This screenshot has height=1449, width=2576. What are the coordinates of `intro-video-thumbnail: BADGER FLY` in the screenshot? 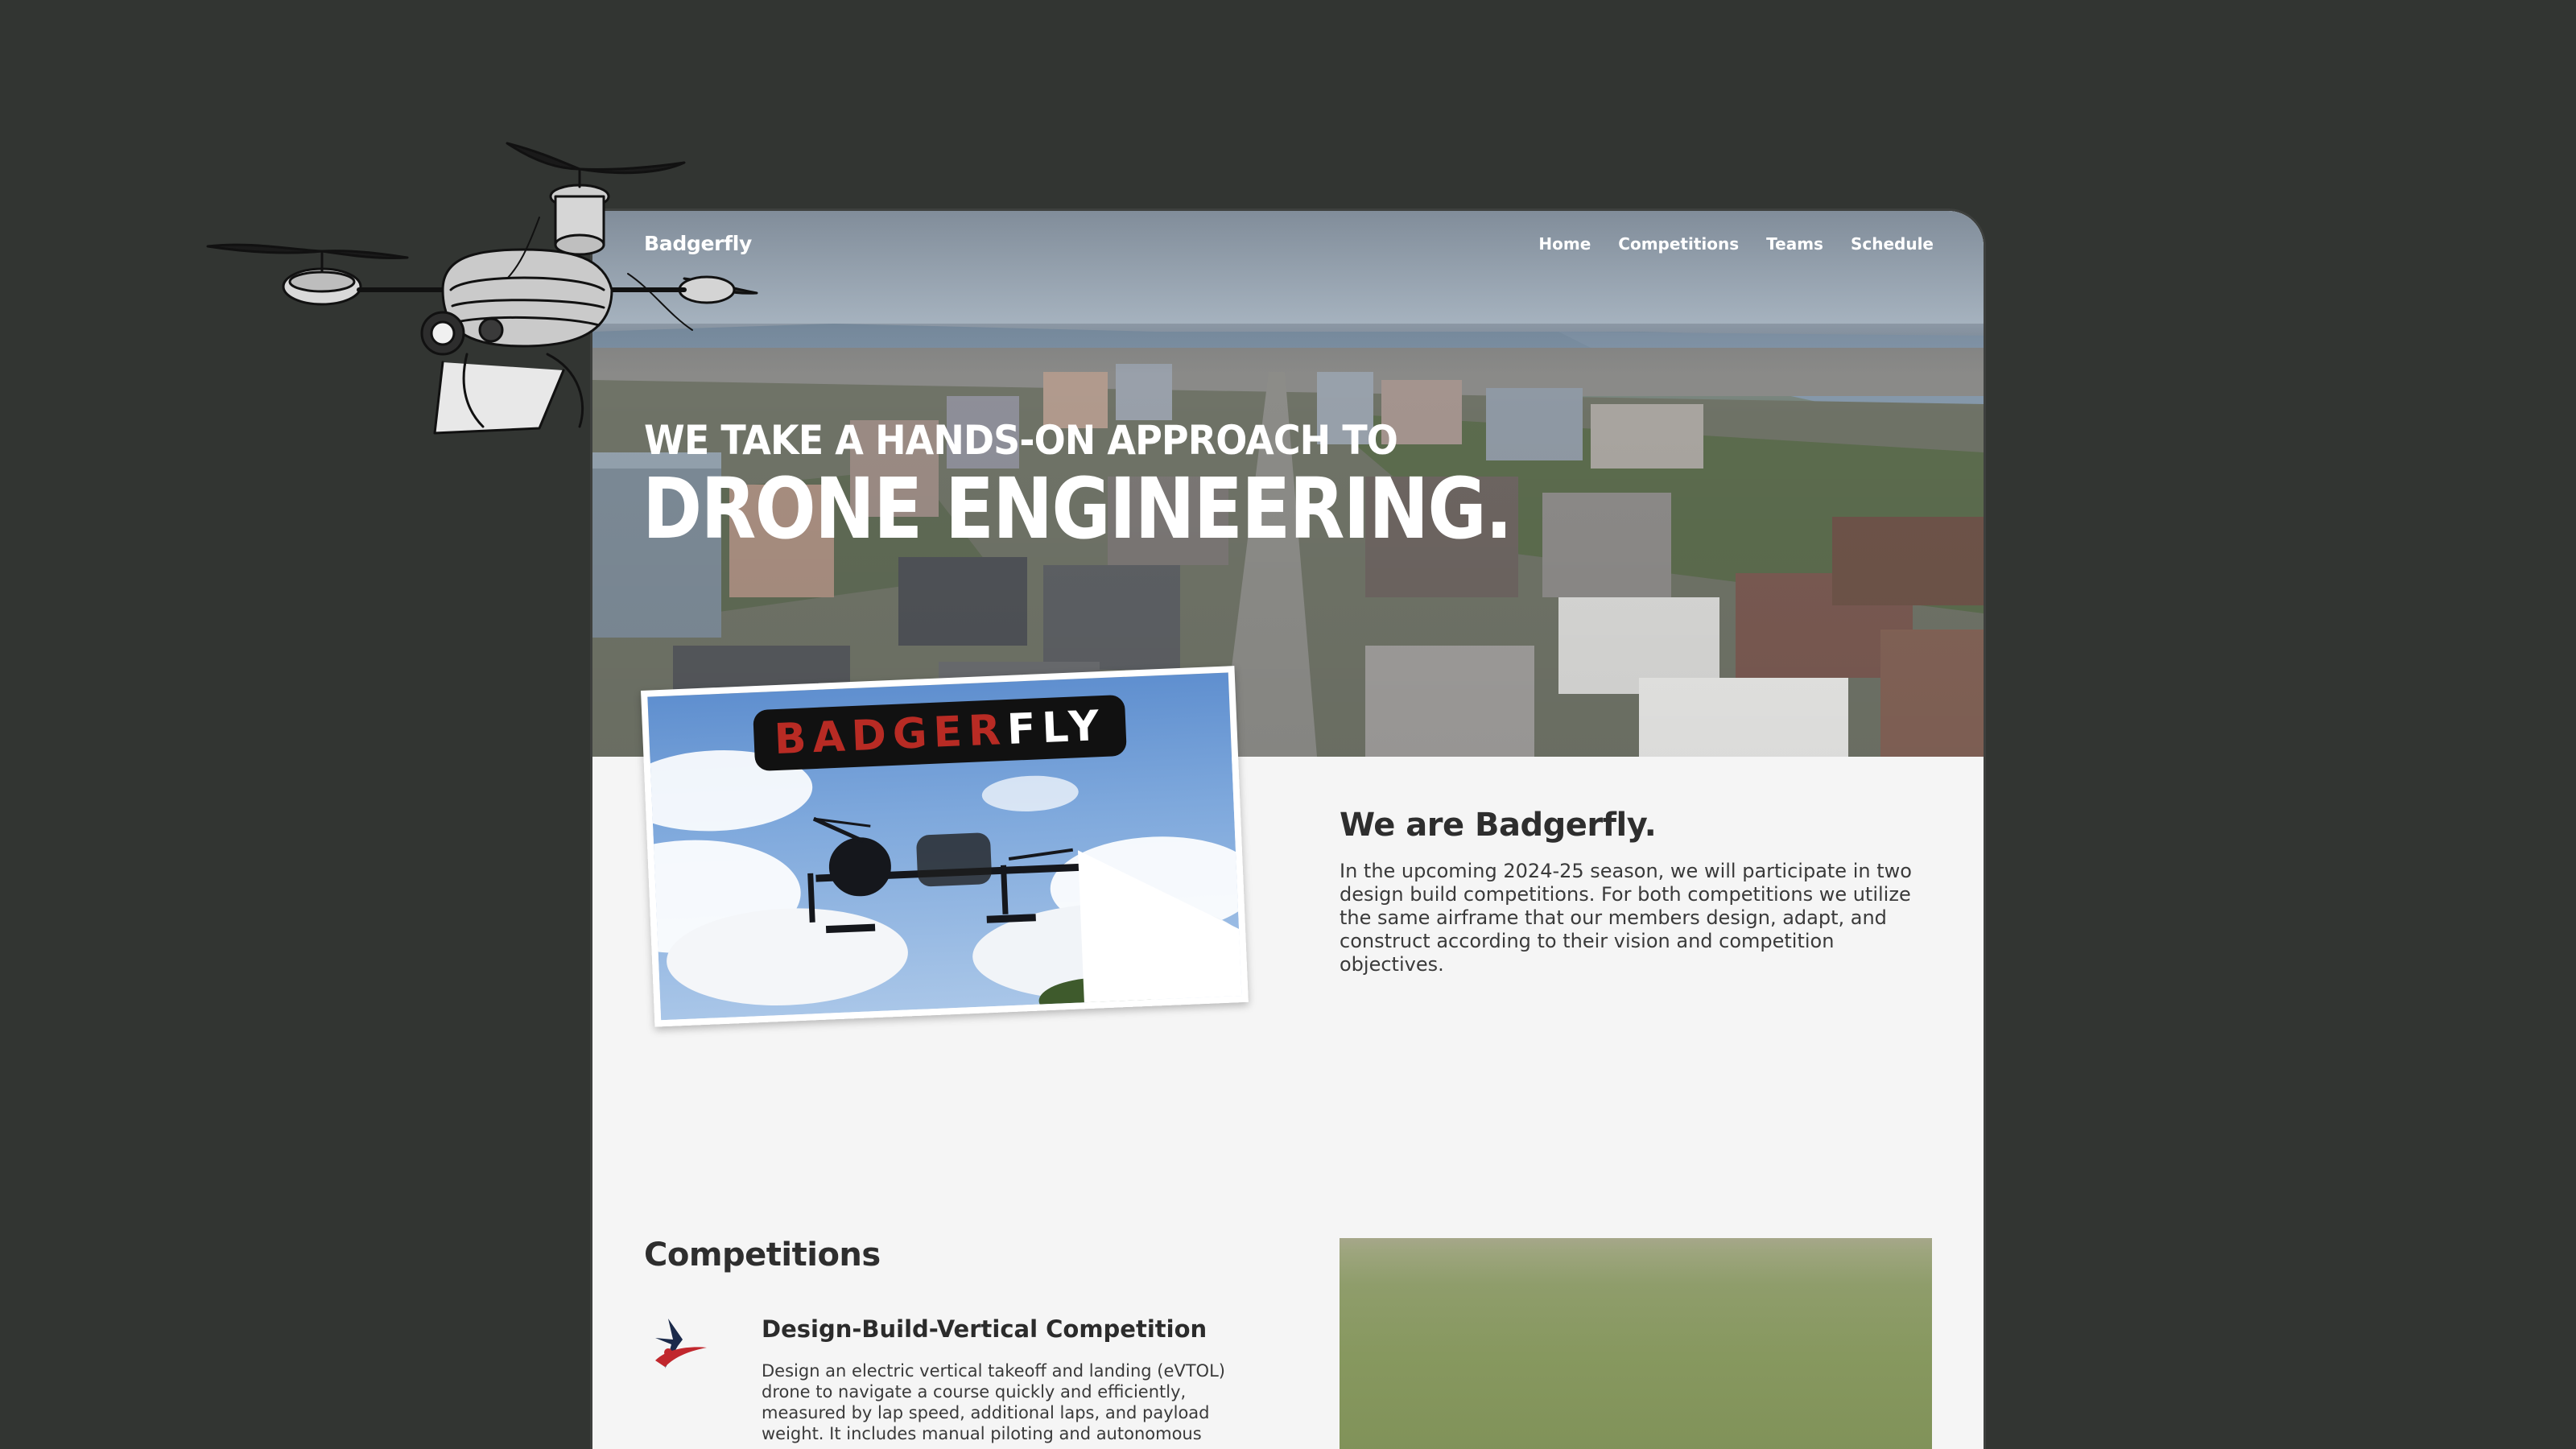 It's located at (945, 846).